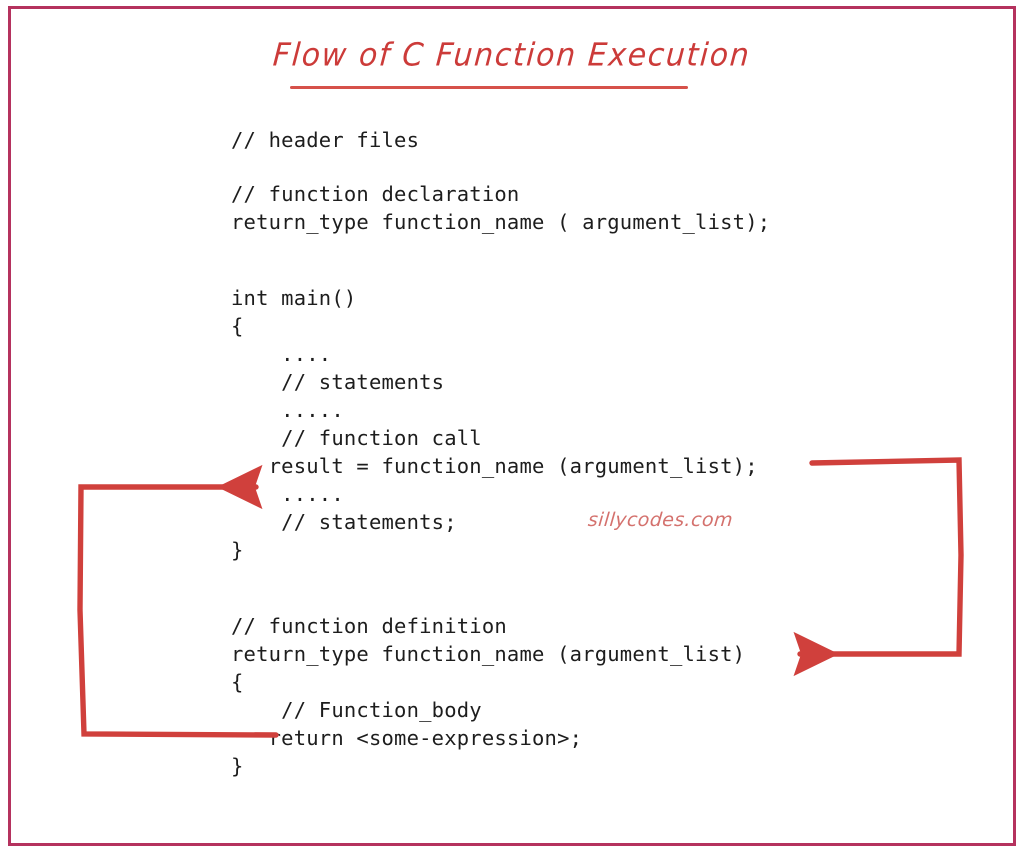 The image size is (1024, 853). What do you see at coordinates (407, 738) in the screenshot?
I see `code-line-return-statement: return <some-expression>;` at bounding box center [407, 738].